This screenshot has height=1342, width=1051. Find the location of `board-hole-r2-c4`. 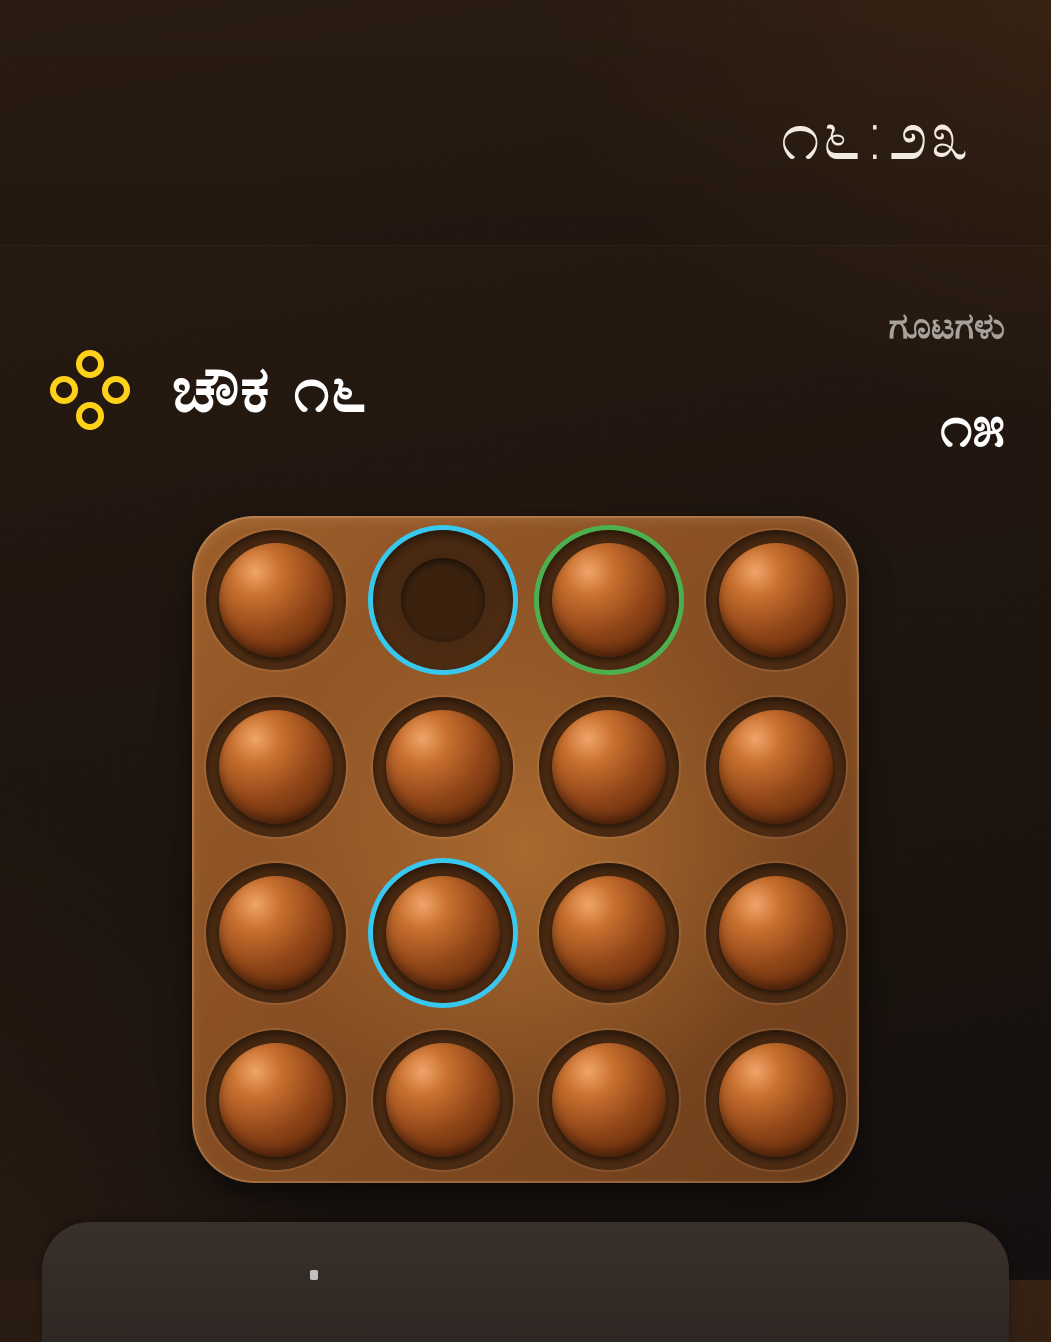

board-hole-r2-c4 is located at coordinates (775, 766).